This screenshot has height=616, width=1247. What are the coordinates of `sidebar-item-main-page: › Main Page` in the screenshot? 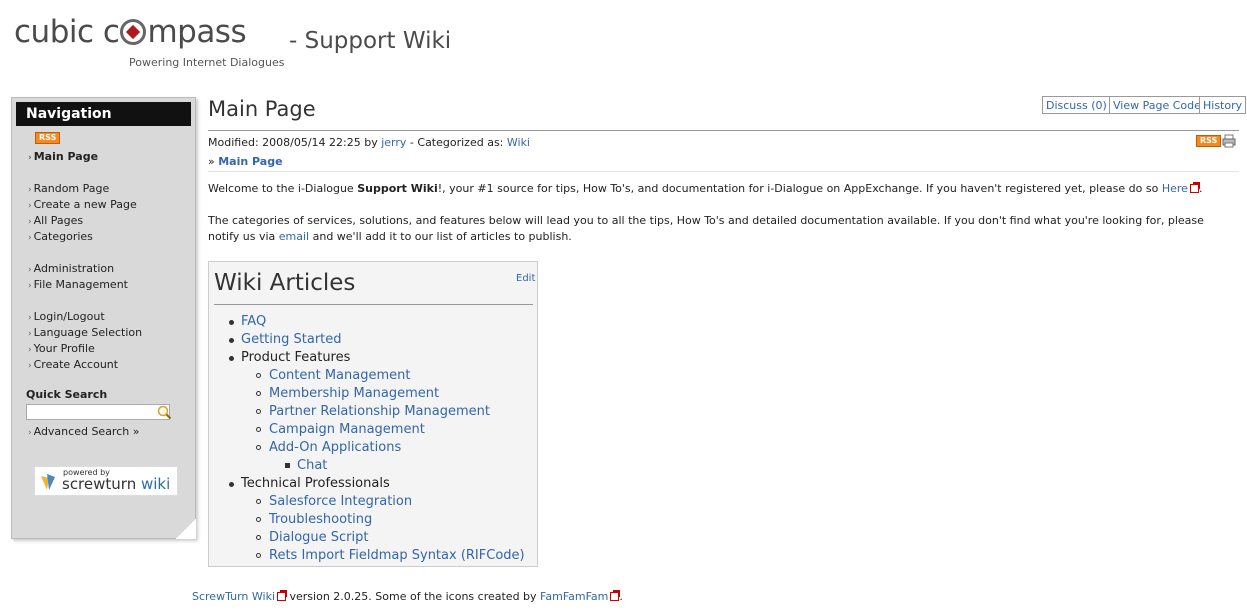 It's located at (63, 156).